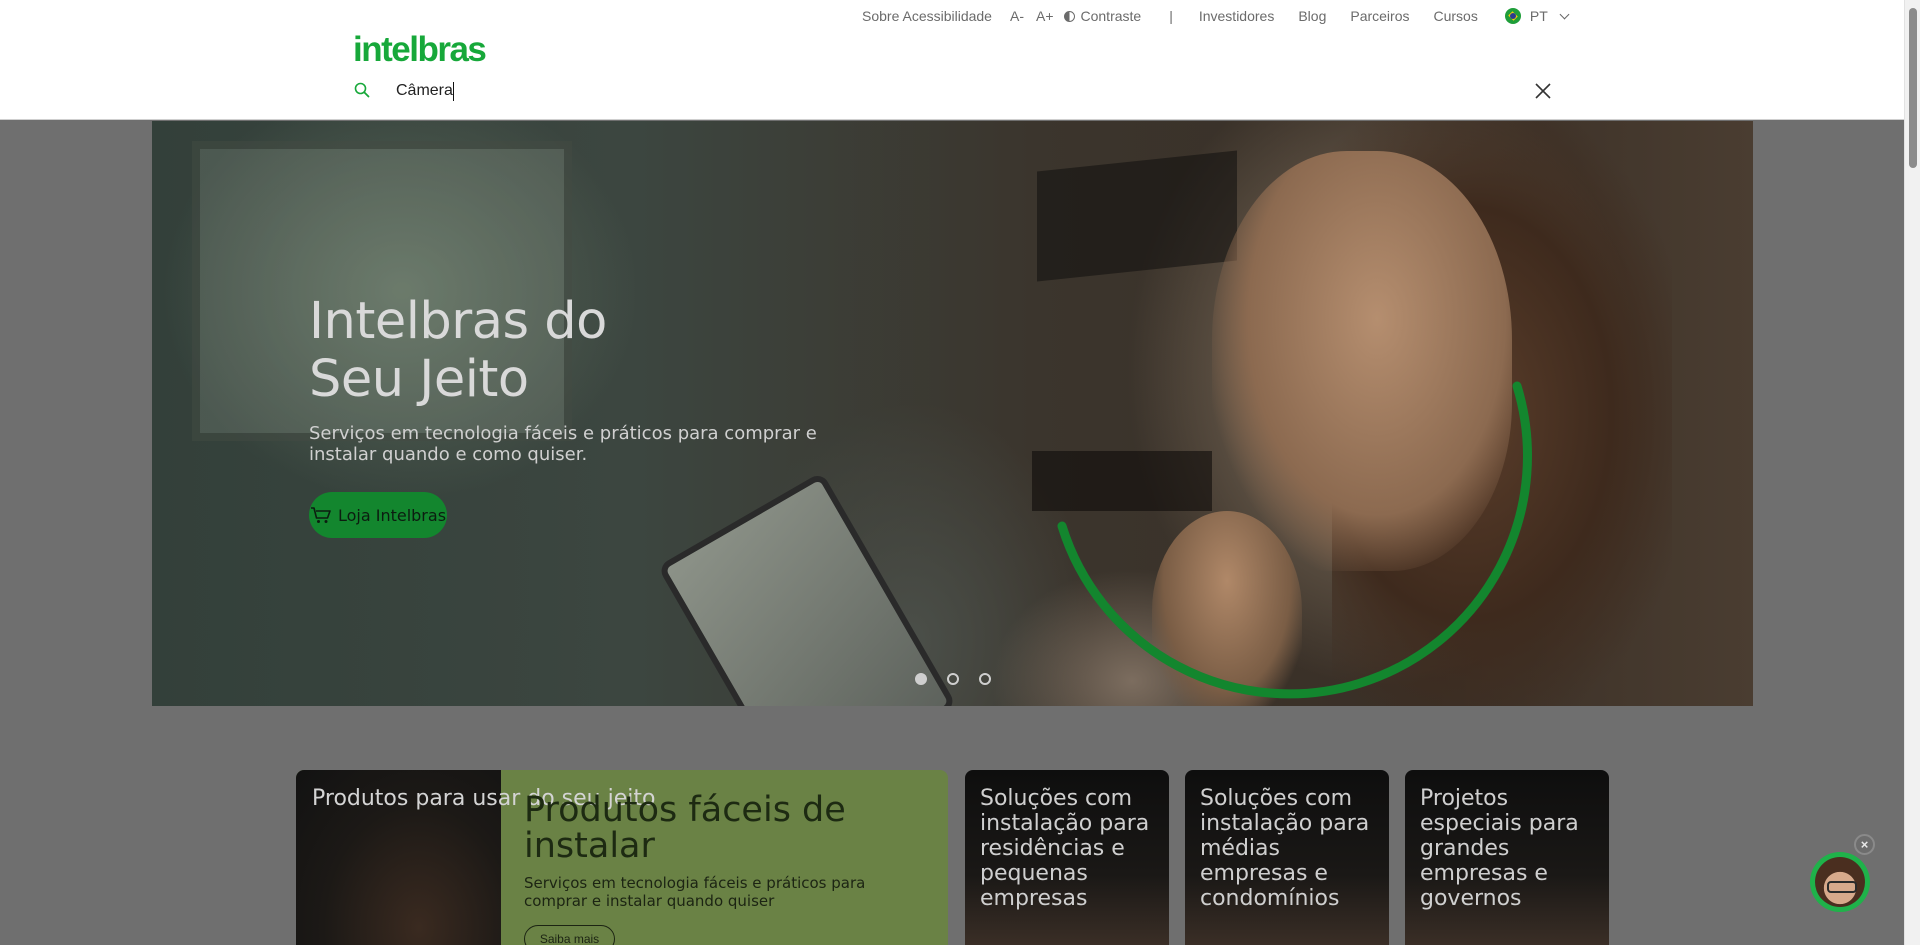 The height and width of the screenshot is (945, 1920). What do you see at coordinates (392, 515) in the screenshot?
I see `loja-intelbras-label: Loja Intelbras` at bounding box center [392, 515].